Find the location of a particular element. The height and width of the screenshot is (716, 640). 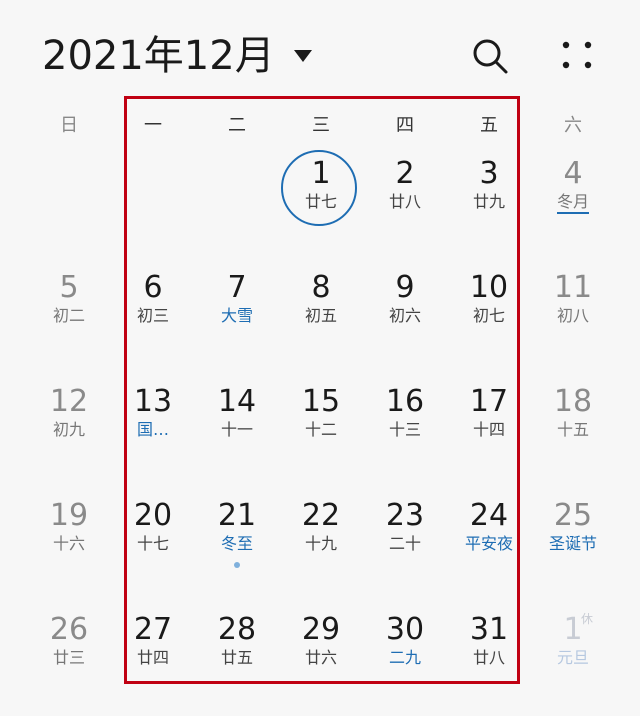

lunar-date: 初八 is located at coordinates (572, 315).